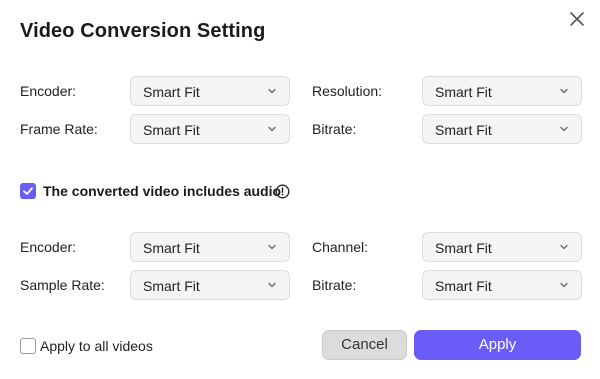  What do you see at coordinates (59, 129) in the screenshot?
I see `frame-rate-label: Frame Rate:` at bounding box center [59, 129].